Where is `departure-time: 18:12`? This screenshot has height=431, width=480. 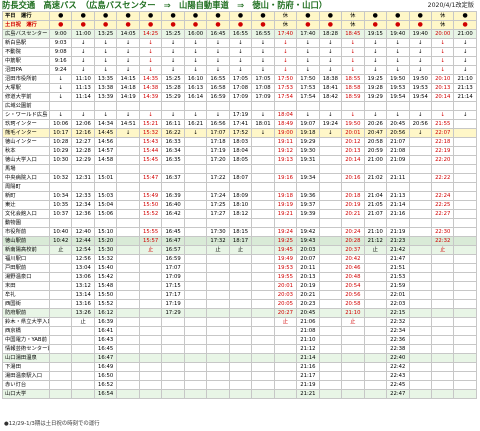
departure-time: 18:12 is located at coordinates (240, 214).